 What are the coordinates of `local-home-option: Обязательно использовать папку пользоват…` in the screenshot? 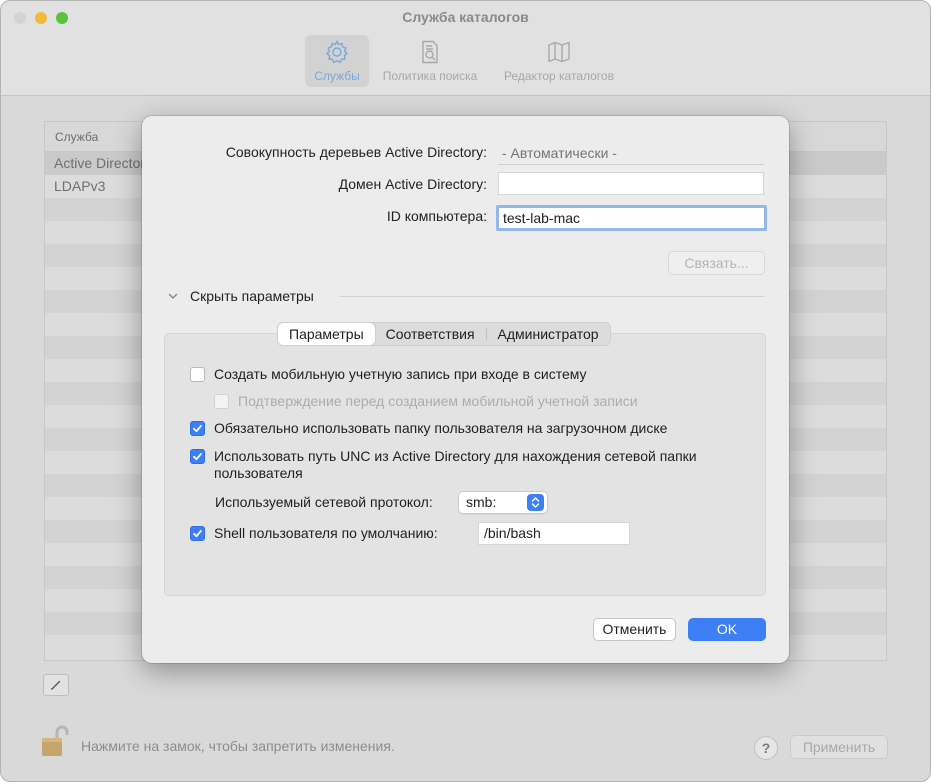 It's located at (428, 428).